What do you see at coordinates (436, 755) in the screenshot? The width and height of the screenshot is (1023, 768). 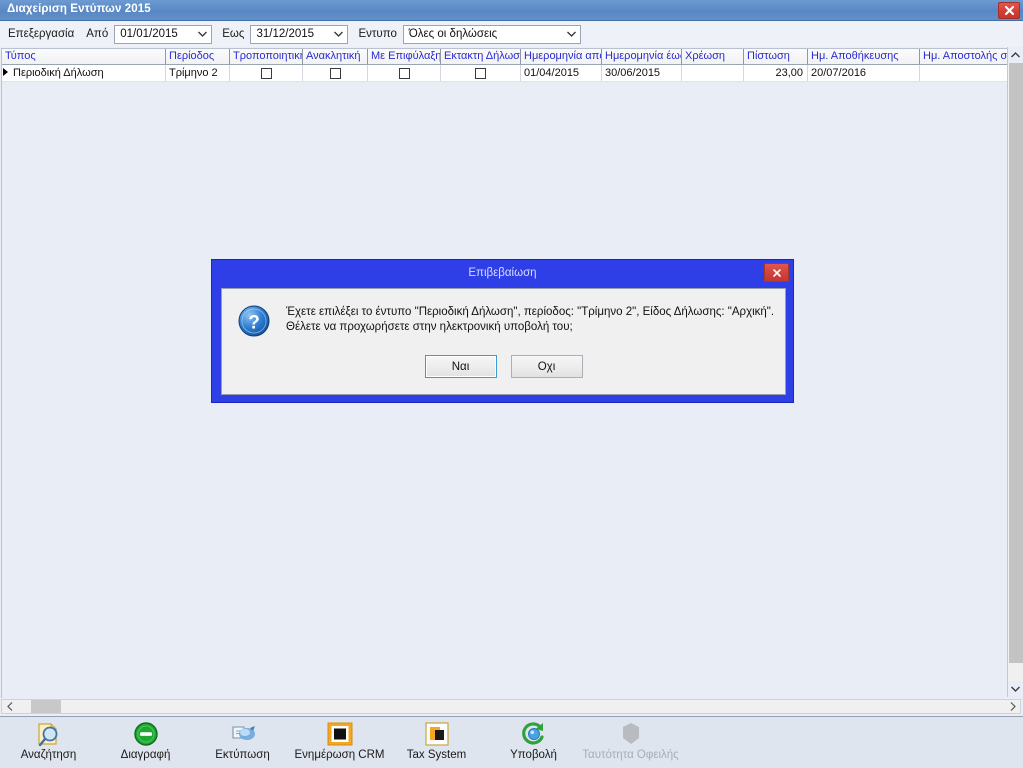 I see `toolbar-button-label: Tax System` at bounding box center [436, 755].